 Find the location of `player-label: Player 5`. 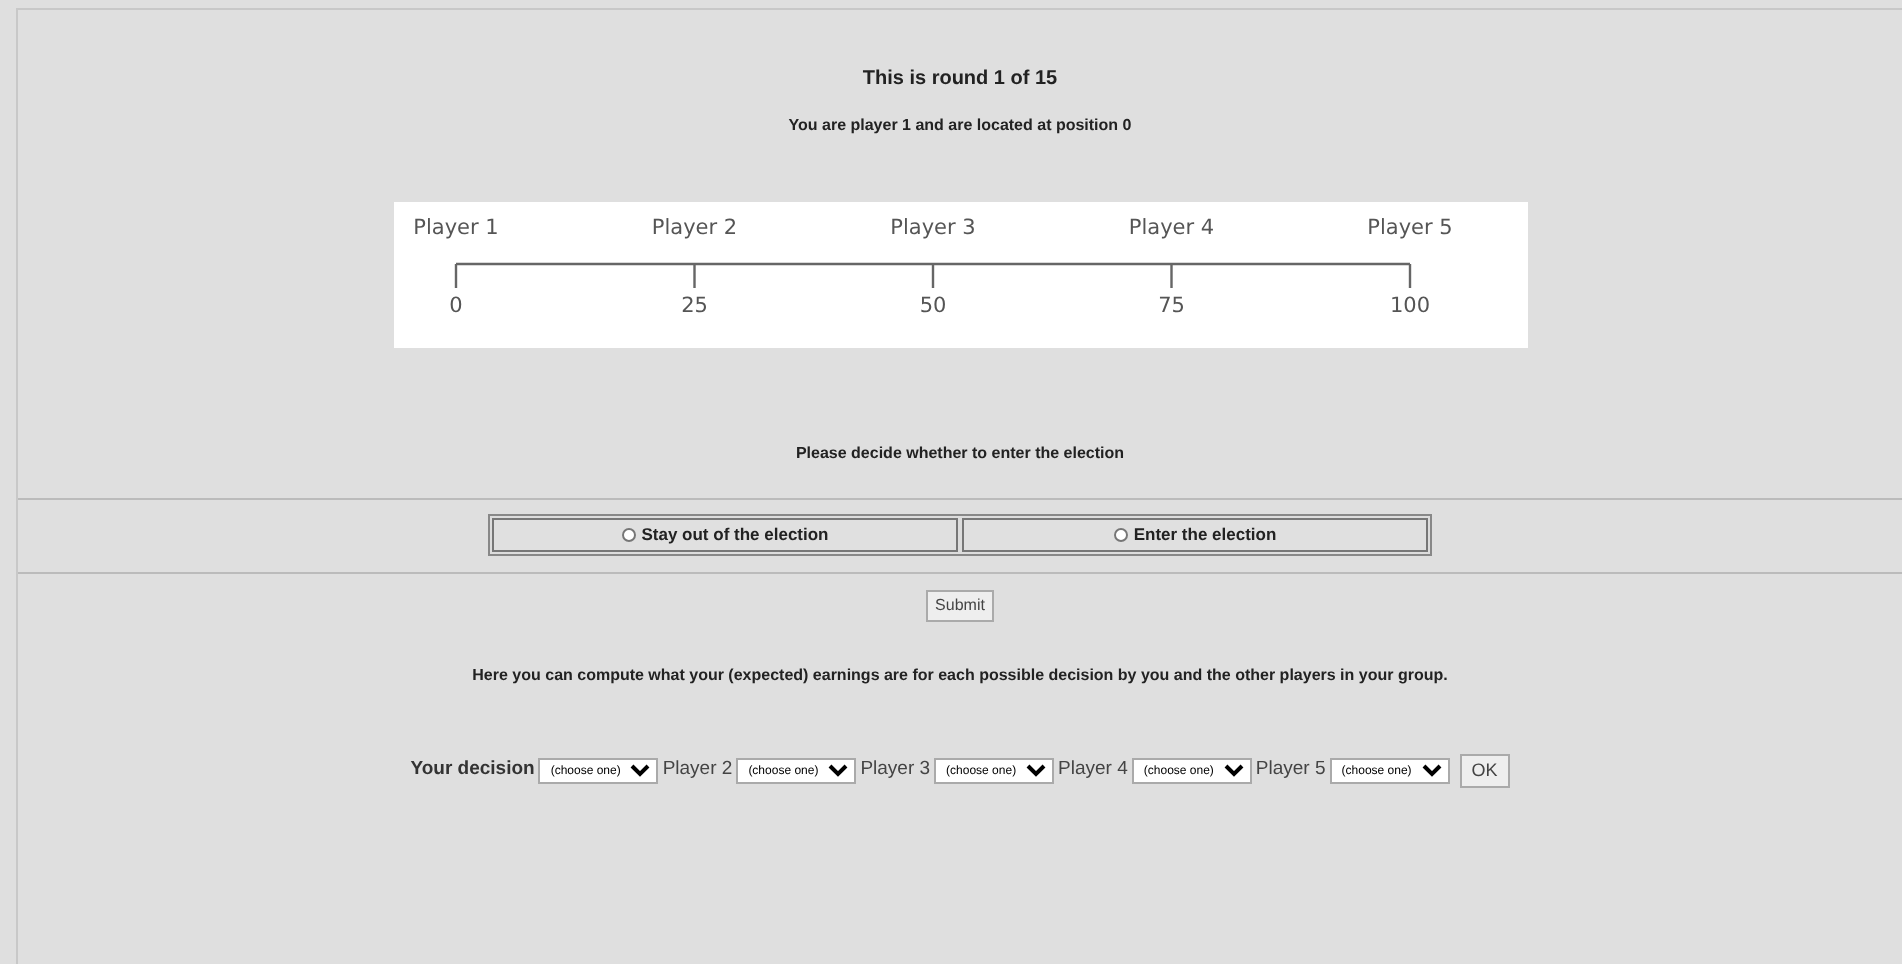

player-label: Player 5 is located at coordinates (1410, 228).